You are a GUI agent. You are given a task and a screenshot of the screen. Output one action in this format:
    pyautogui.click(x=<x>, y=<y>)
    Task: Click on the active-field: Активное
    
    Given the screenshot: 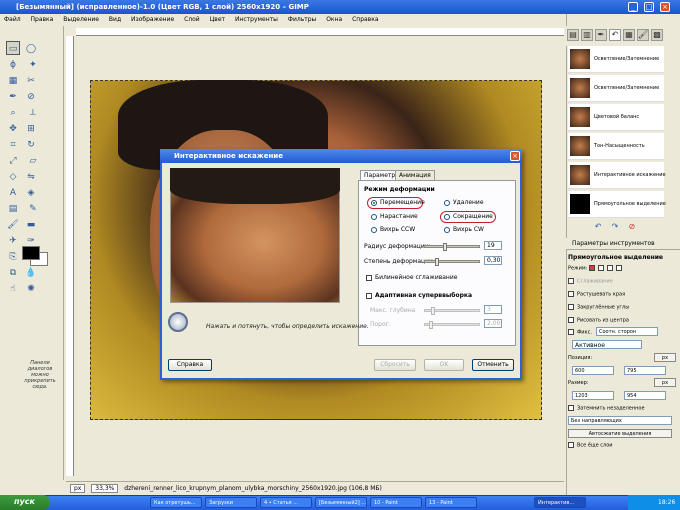 What is the action you would take?
    pyautogui.click(x=607, y=344)
    